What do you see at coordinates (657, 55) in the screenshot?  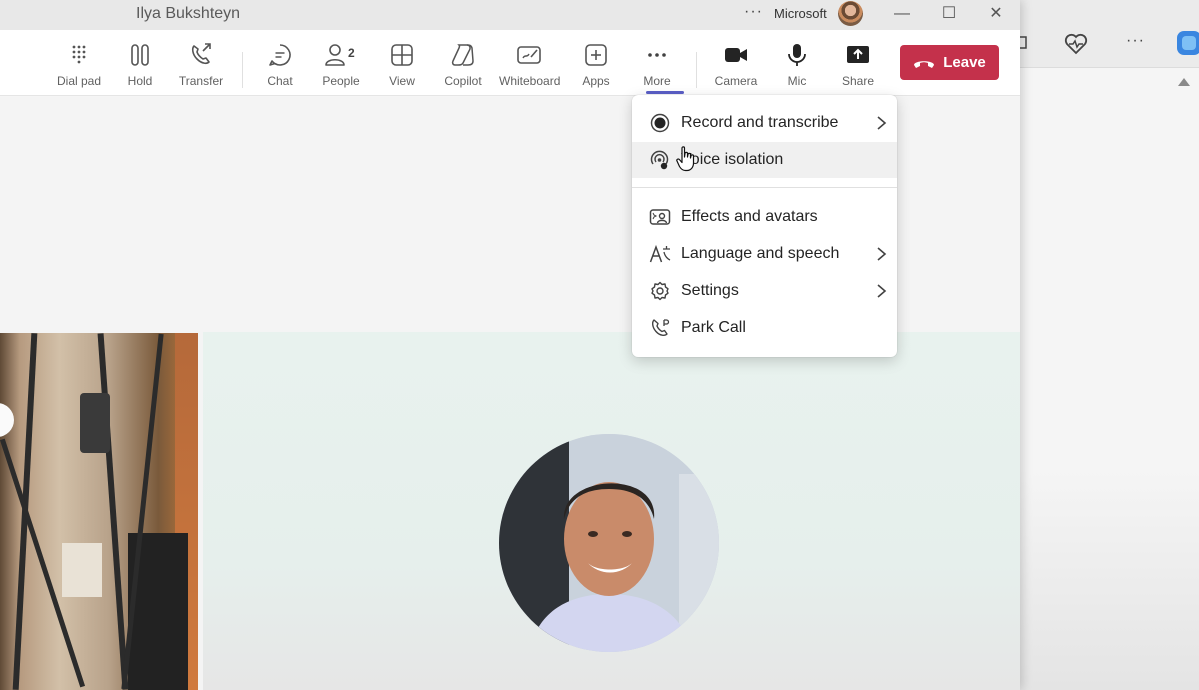 I see `more-icon` at bounding box center [657, 55].